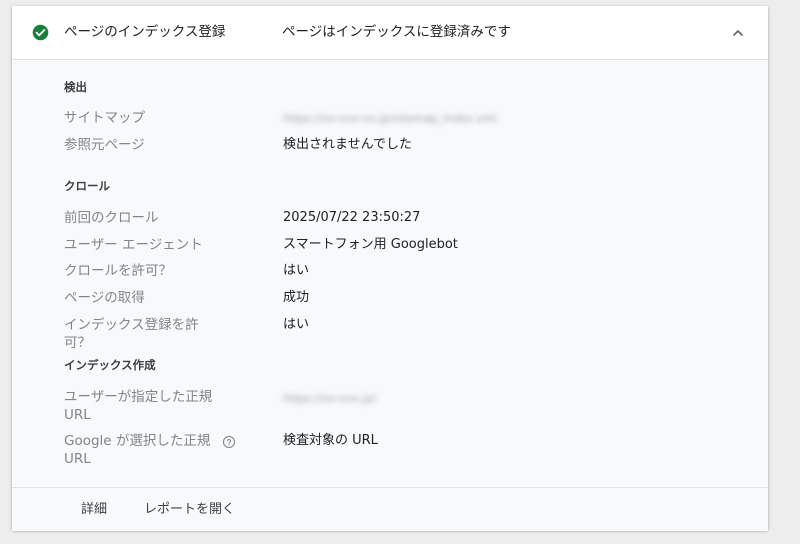 The height and width of the screenshot is (544, 800). Describe the element at coordinates (133, 245) in the screenshot. I see `user-agent-label: ユーザー エージェント` at that location.